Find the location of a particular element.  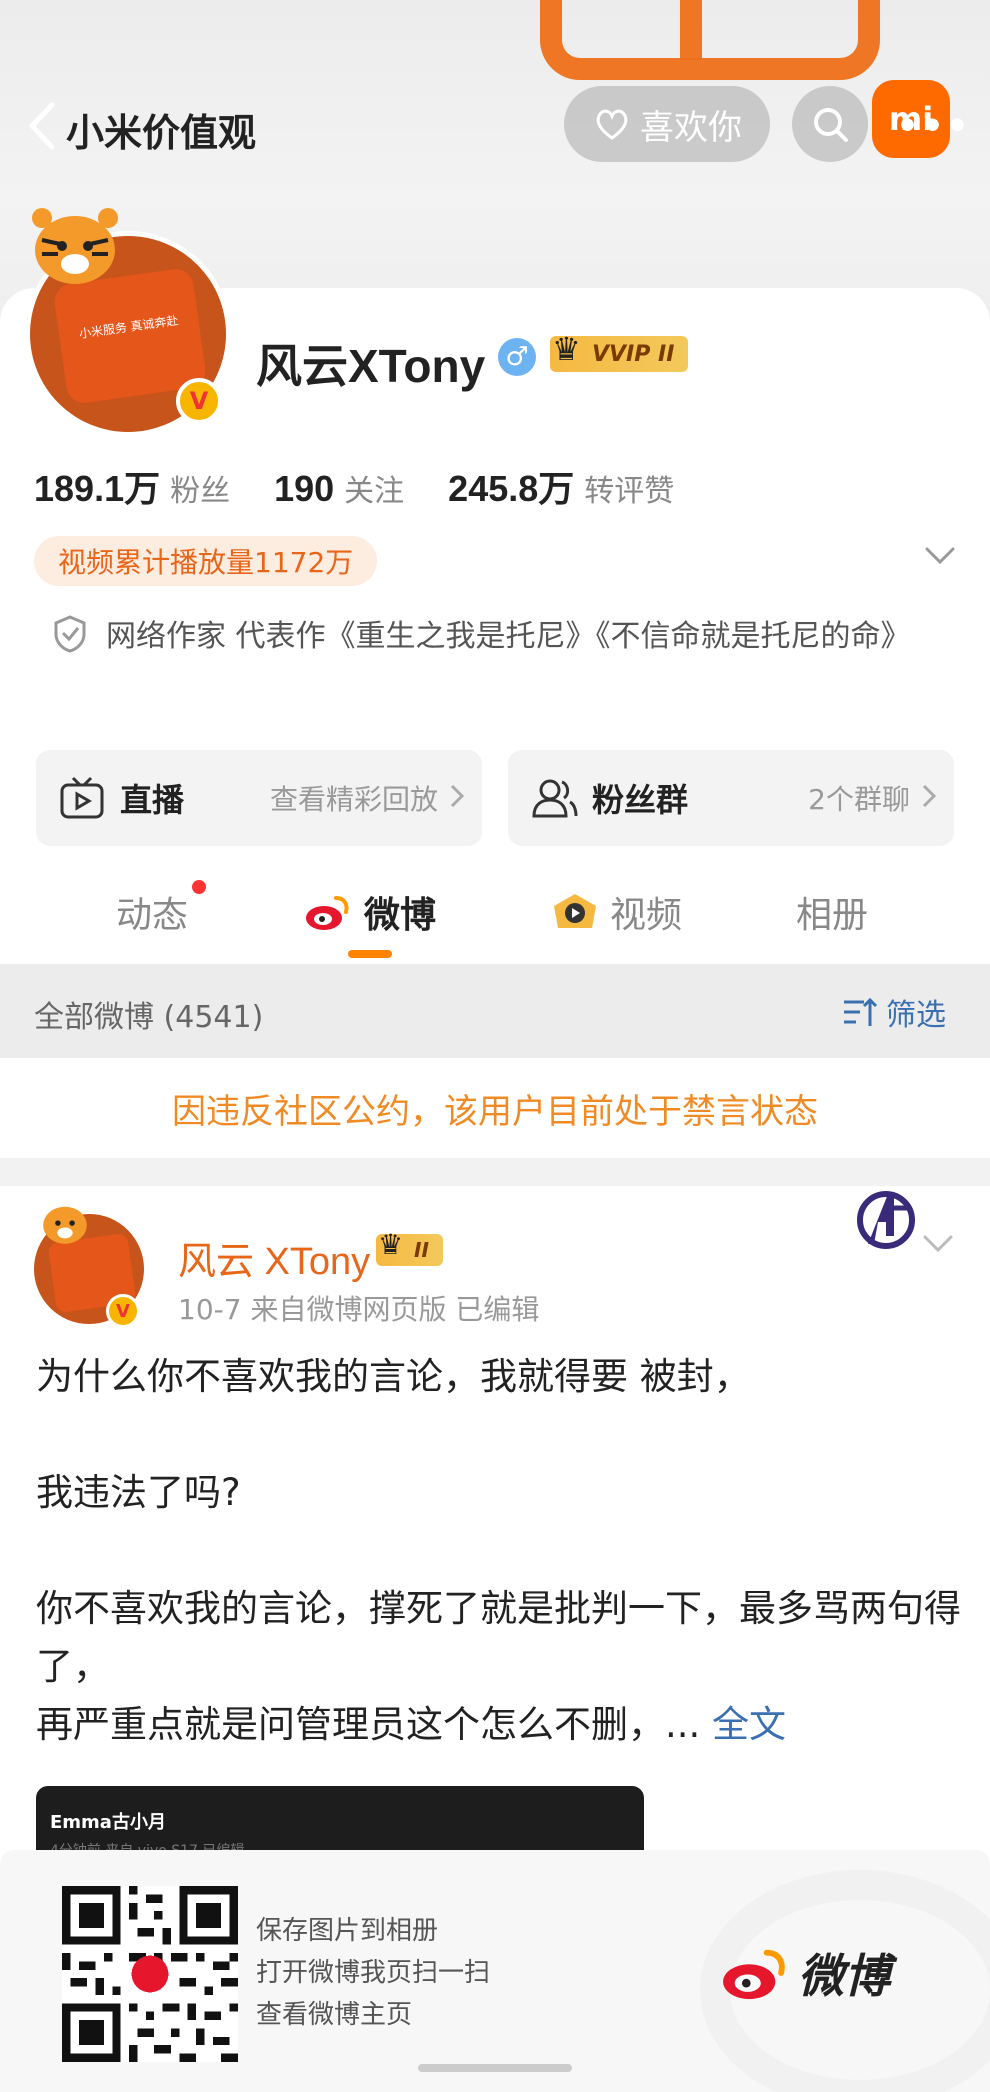

fan-group-title: 粉丝群 is located at coordinates (640, 800).